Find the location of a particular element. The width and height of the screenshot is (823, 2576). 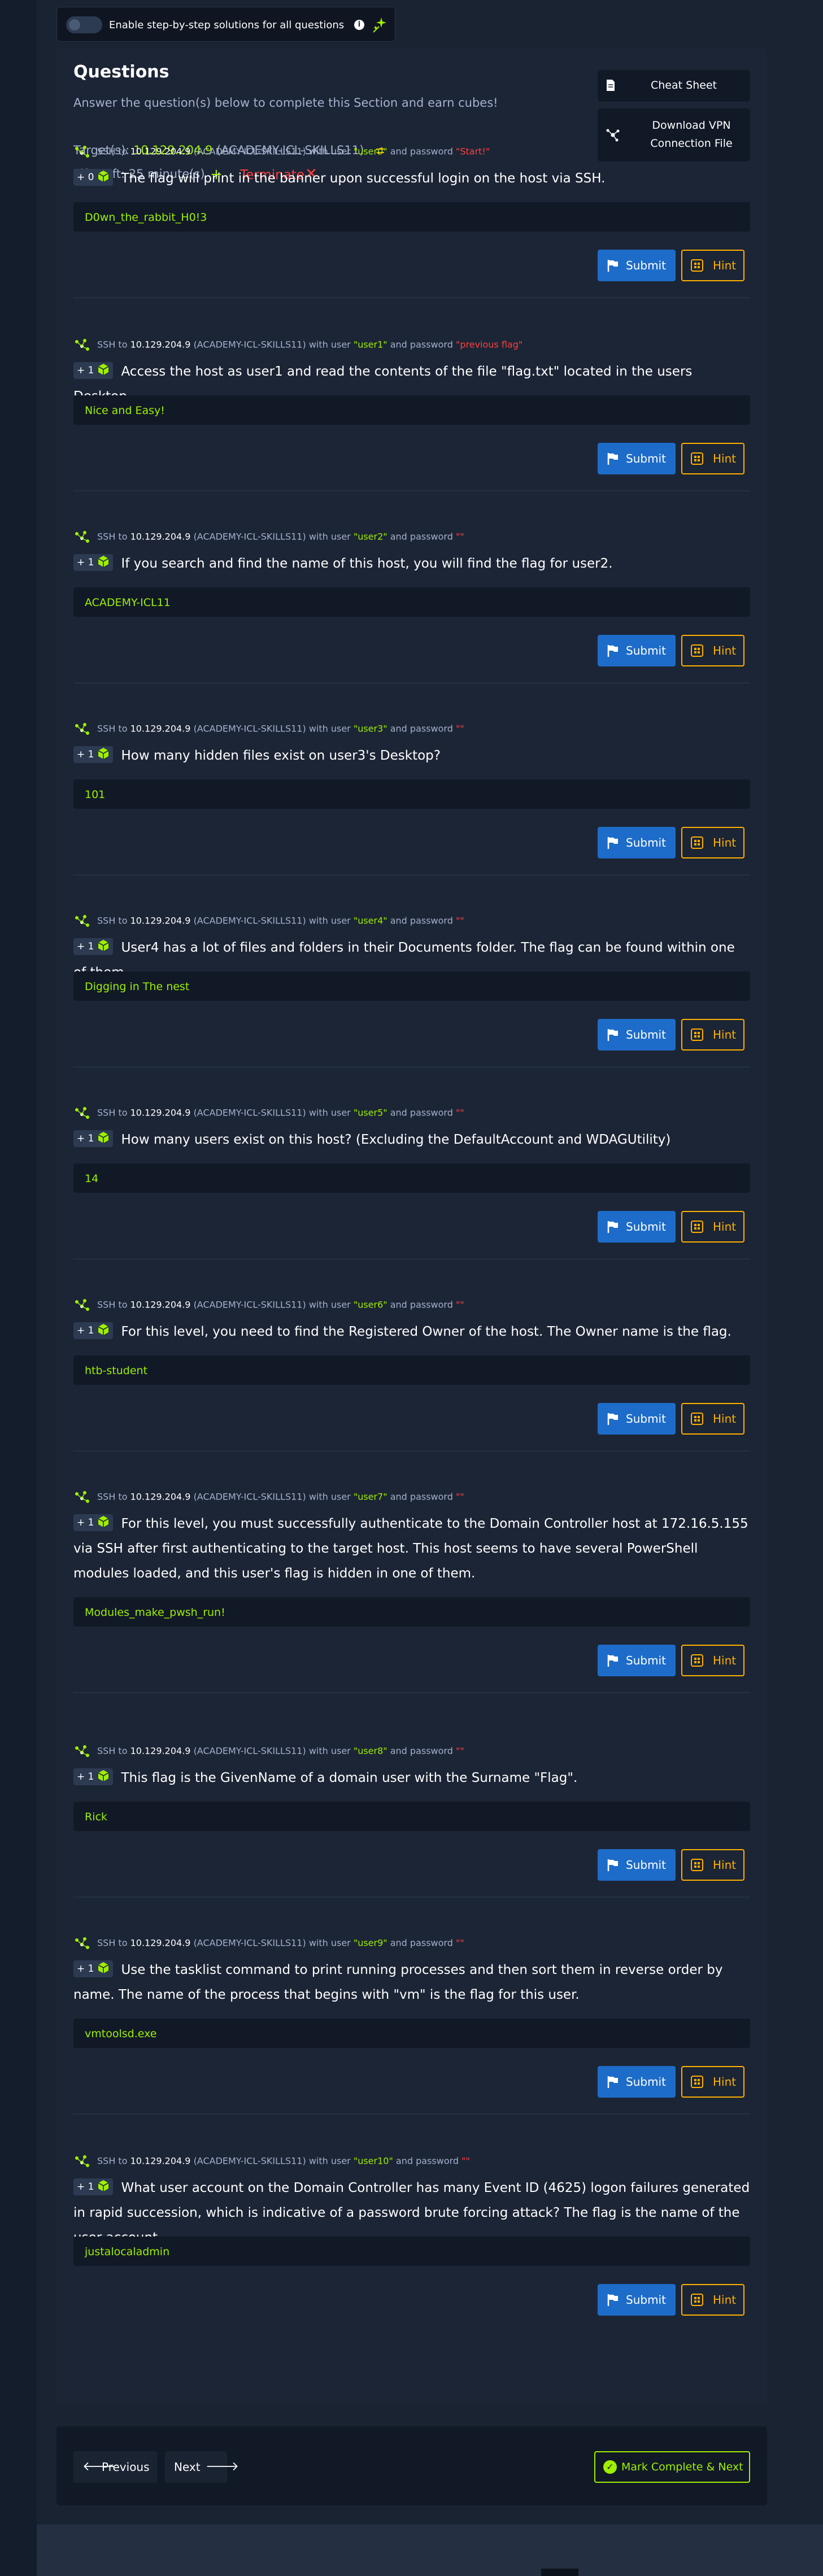

answer-input: justalocaladmin is located at coordinates (411, 2251).